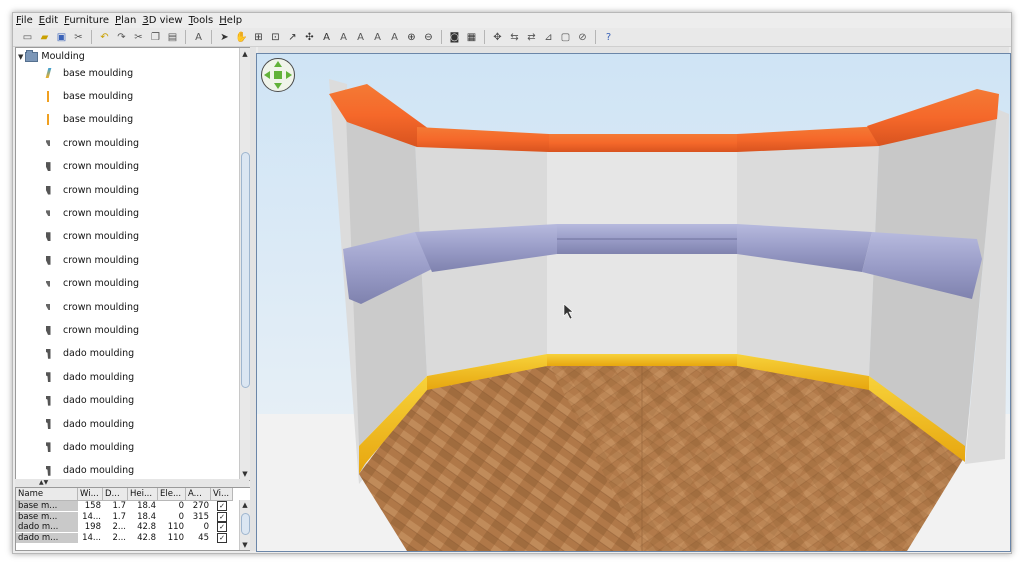  I want to click on expand-arrow-icon: ▼, so click(20, 57).